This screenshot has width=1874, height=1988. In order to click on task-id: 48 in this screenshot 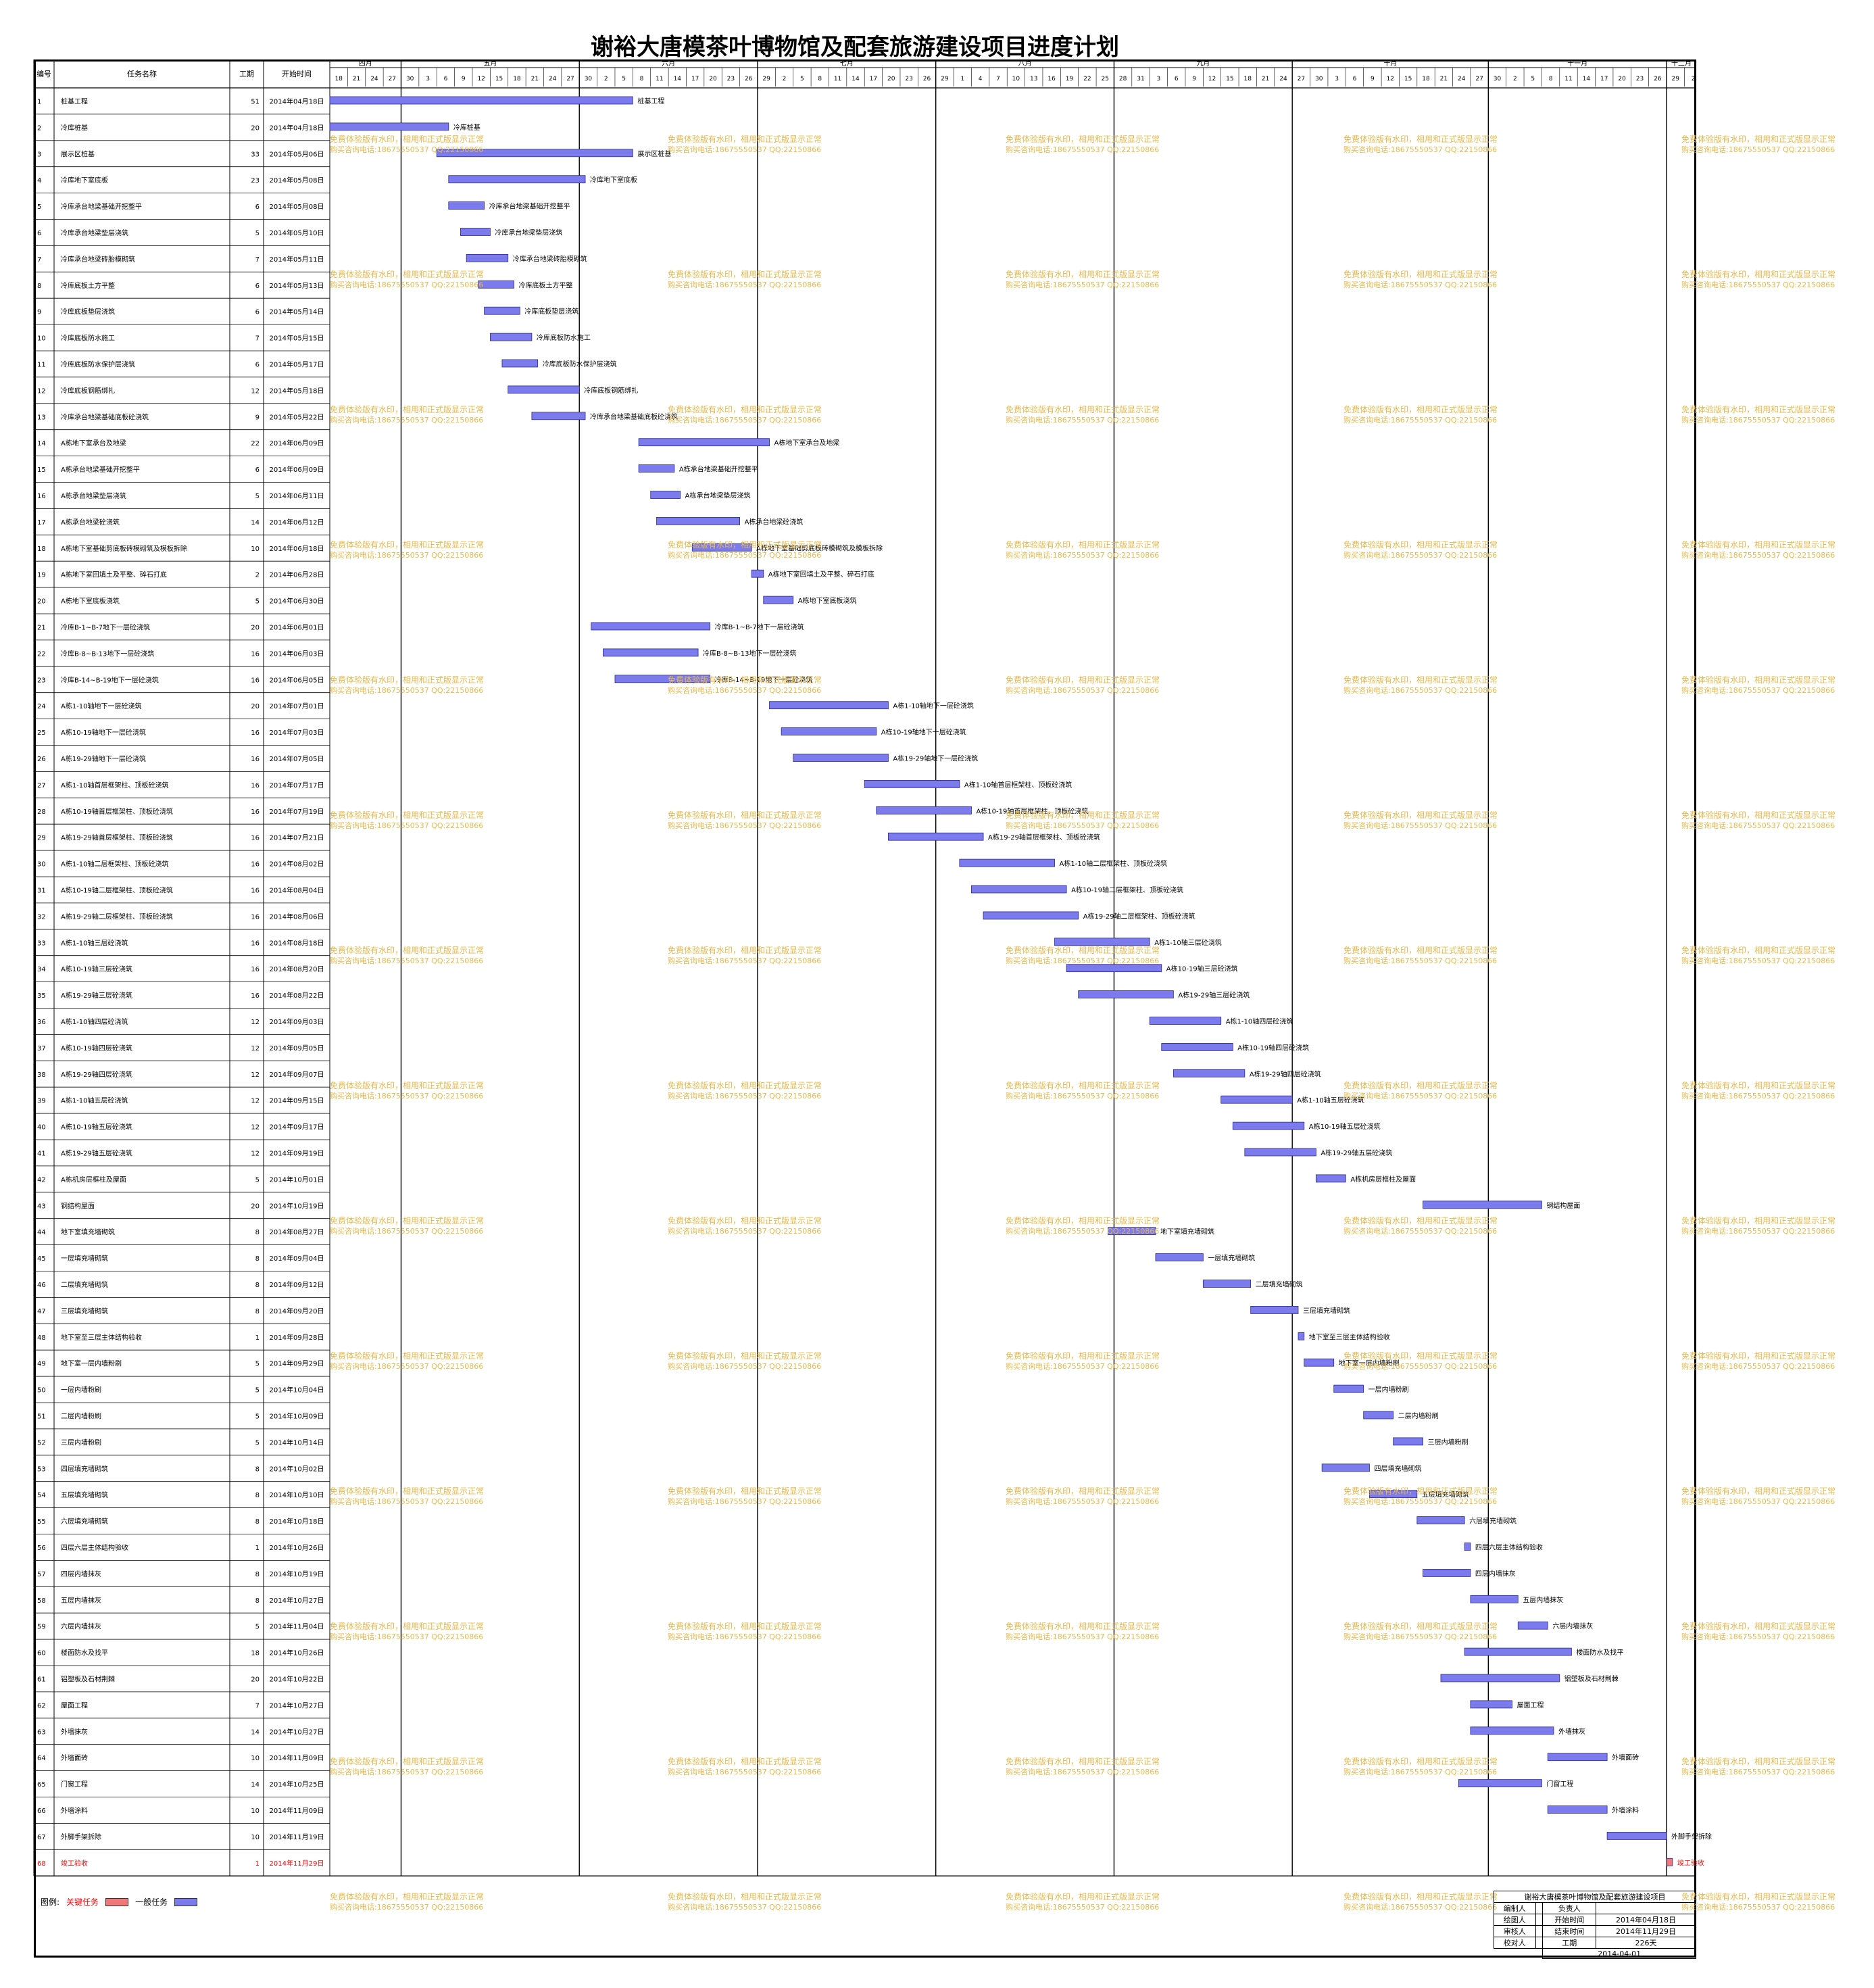, I will do `click(41, 1338)`.